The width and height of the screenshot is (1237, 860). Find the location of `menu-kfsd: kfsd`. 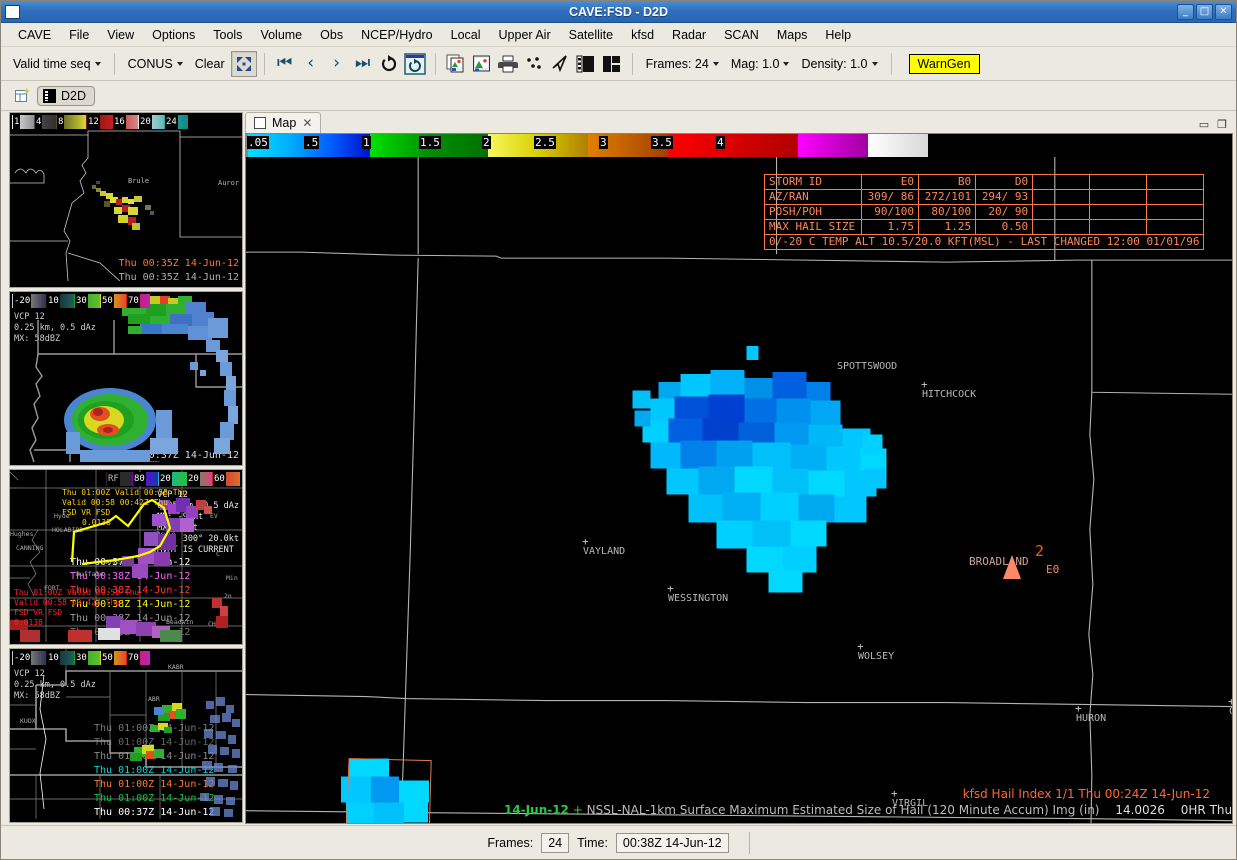

menu-kfsd: kfsd is located at coordinates (642, 35).